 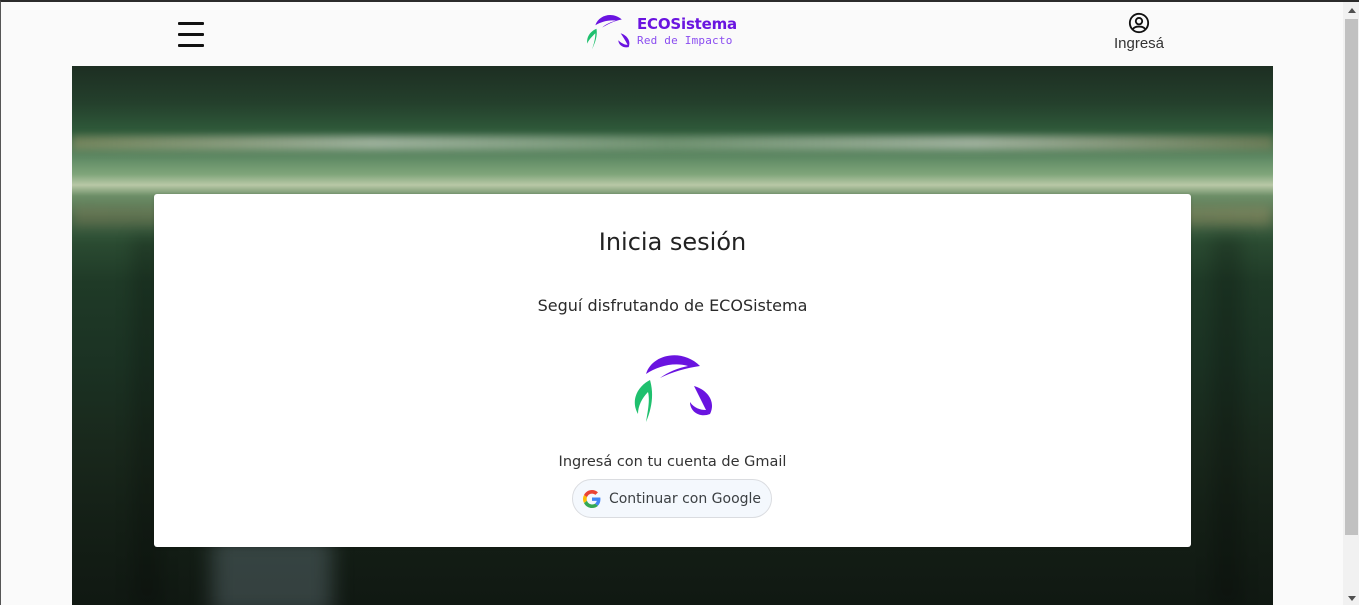 I want to click on page-title: Inicia sesión, so click(x=672, y=242).